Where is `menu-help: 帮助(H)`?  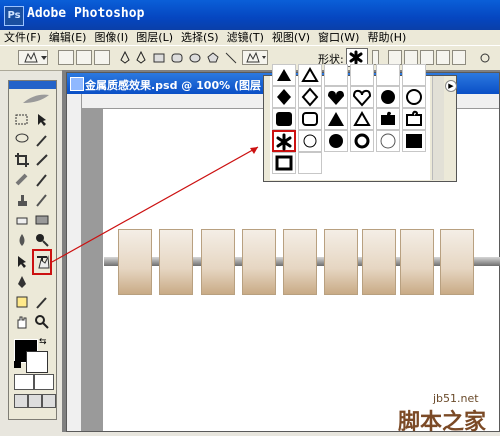
menu-help: 帮助(H) is located at coordinates (386, 37).